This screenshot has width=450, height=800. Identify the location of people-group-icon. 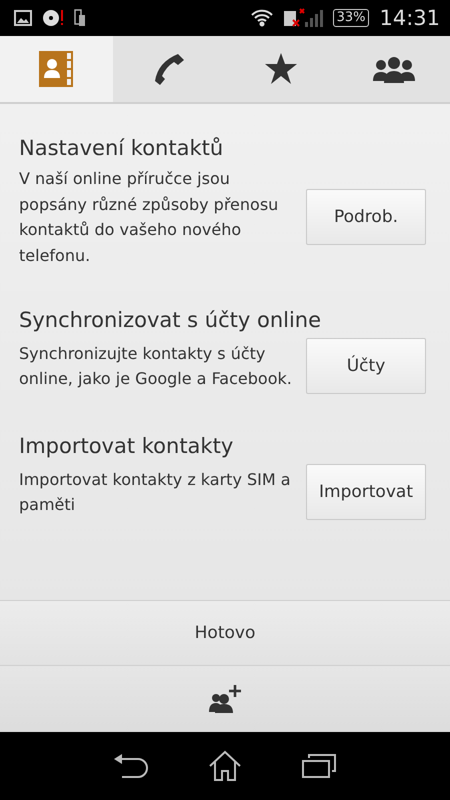
(393, 69).